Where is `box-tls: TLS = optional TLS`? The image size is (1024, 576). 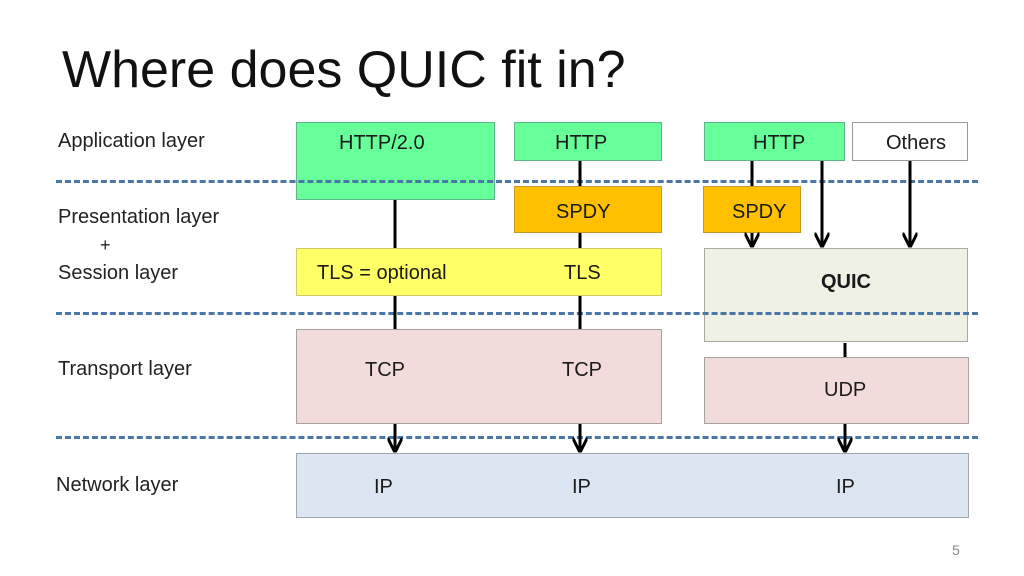 box-tls: TLS = optional TLS is located at coordinates (479, 272).